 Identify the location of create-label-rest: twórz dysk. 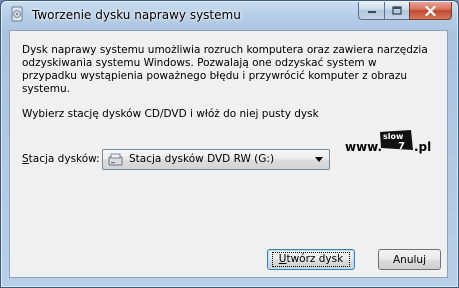
(315, 259).